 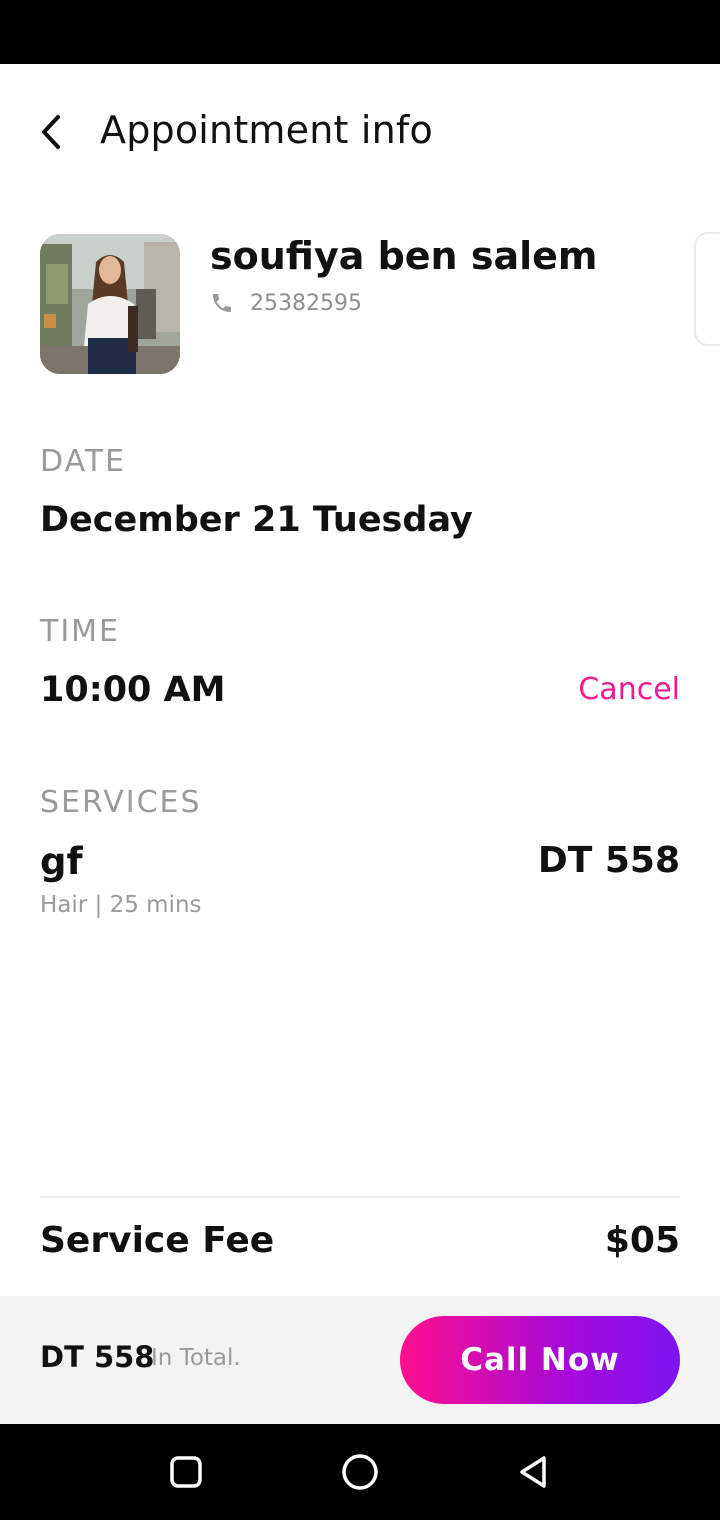 I want to click on call-now-button: Call Now, so click(x=540, y=1360).